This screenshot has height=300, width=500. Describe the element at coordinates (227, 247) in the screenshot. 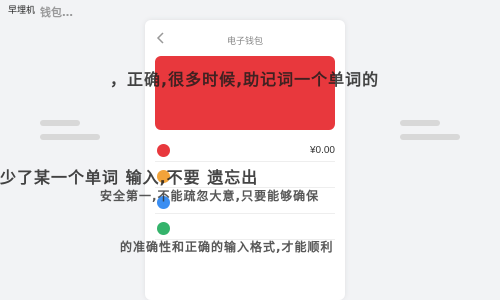

I see `watermark-text: 的准确性和正确的输入格式,才能顺利` at that location.